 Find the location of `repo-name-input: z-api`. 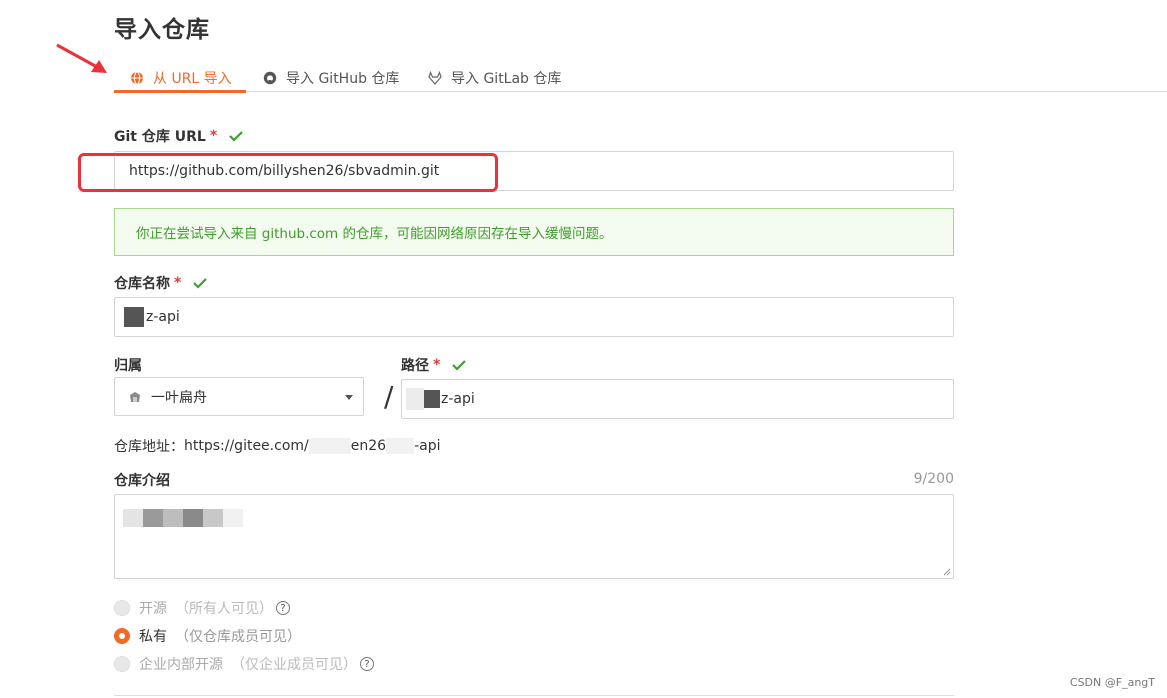

repo-name-input: z-api is located at coordinates (534, 317).